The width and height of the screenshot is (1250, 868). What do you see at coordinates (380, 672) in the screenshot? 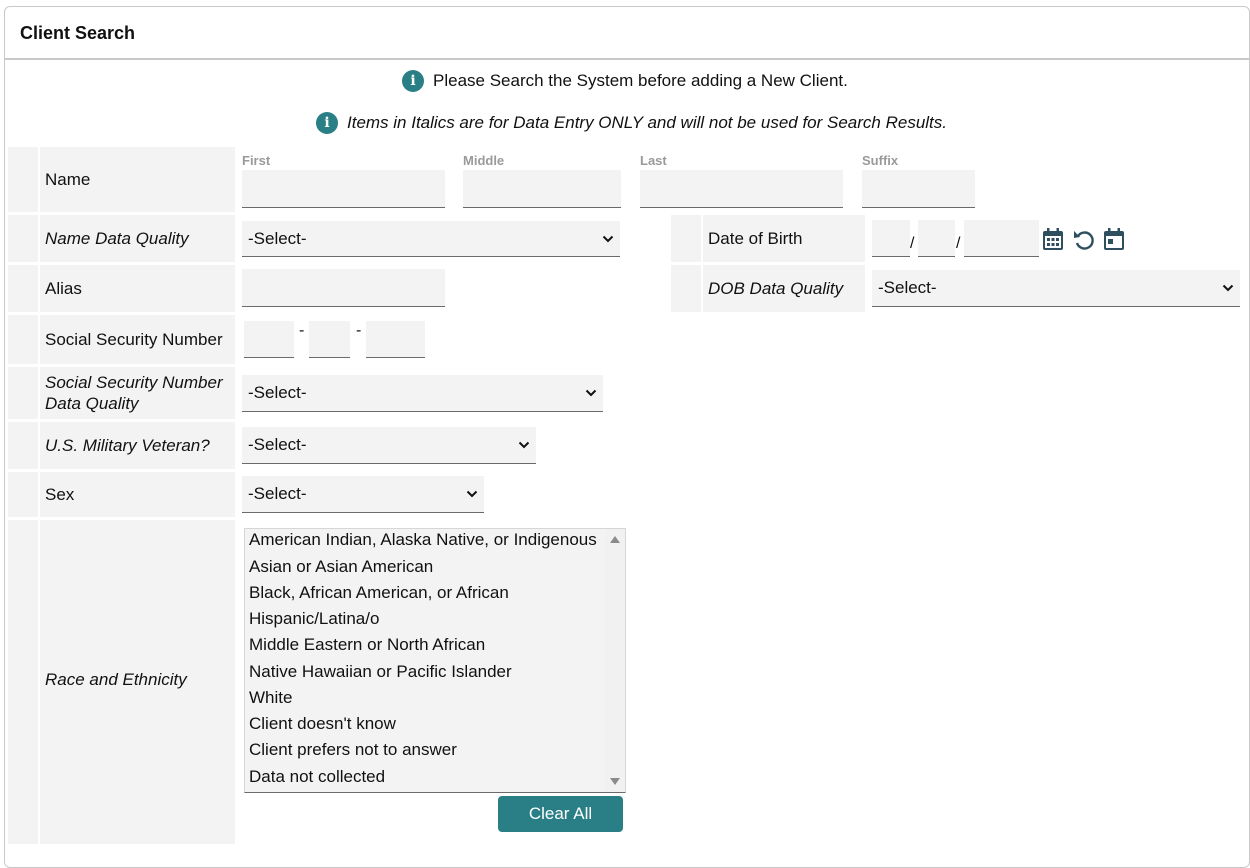
I see `race-option: Native Hawaiian or Pacific Islander` at bounding box center [380, 672].